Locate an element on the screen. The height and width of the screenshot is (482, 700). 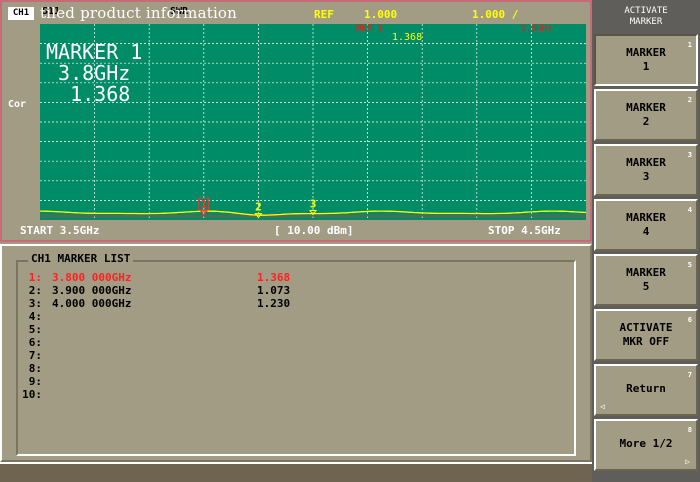
return-arrow-icon: ◁ is located at coordinates (602, 406).